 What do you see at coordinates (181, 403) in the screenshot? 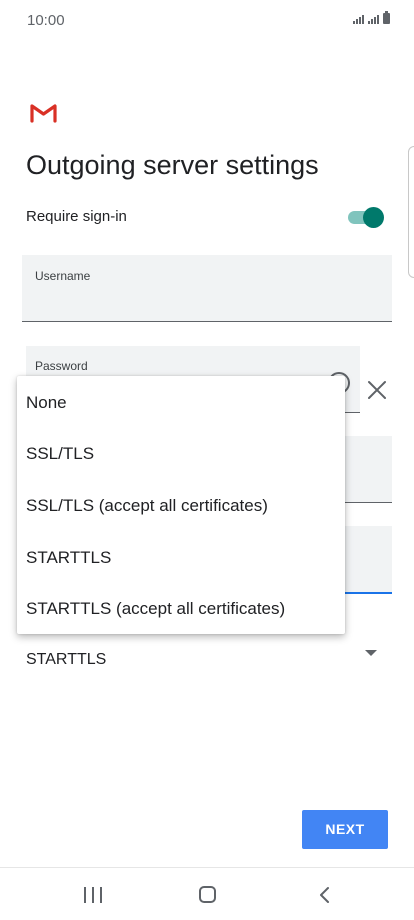
I see `menu-item-none: None` at bounding box center [181, 403].